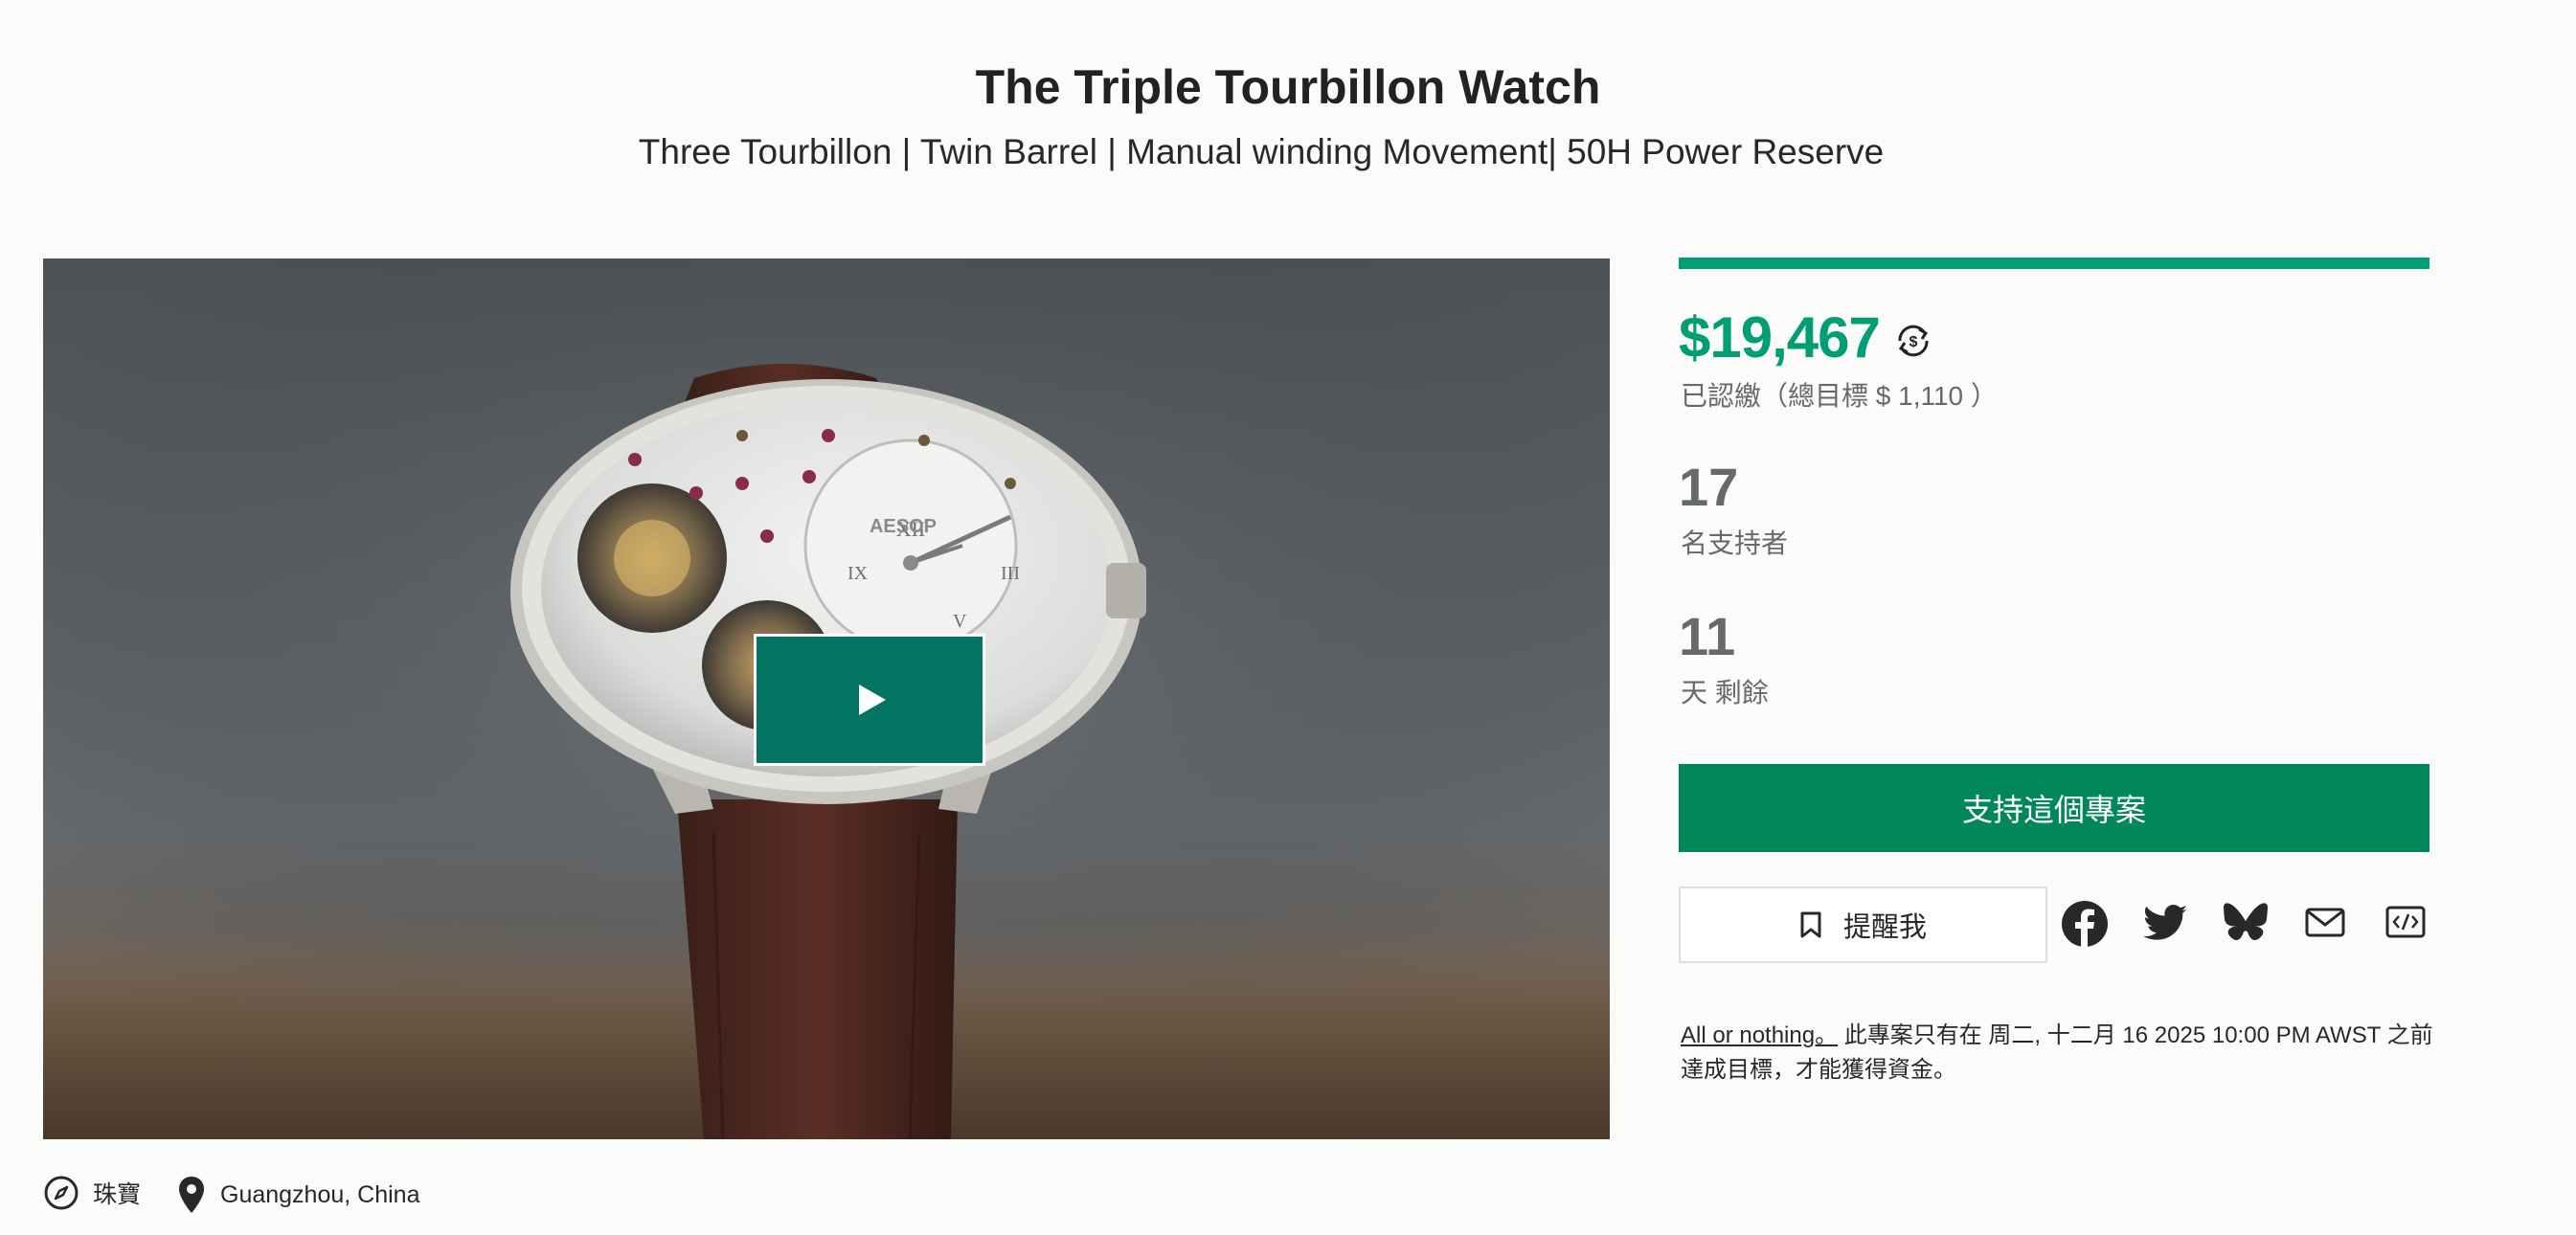 The height and width of the screenshot is (1235, 2576). What do you see at coordinates (1010, 574) in the screenshot?
I see `svg-text: III` at bounding box center [1010, 574].